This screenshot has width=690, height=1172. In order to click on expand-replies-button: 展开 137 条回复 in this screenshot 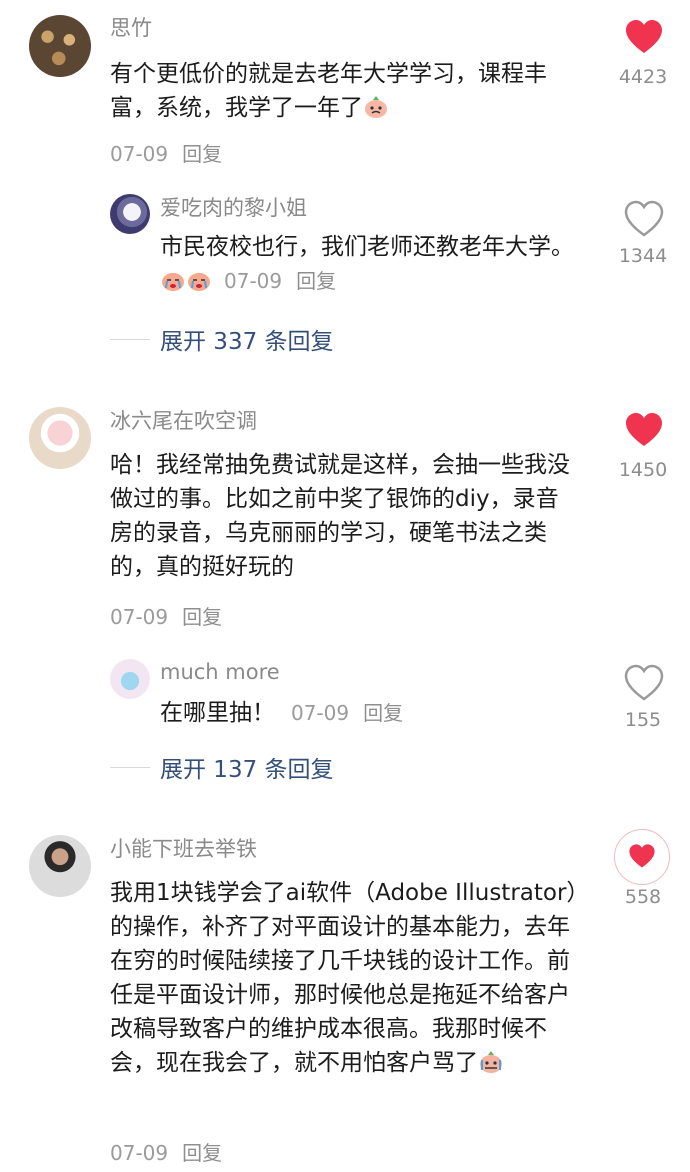, I will do `click(222, 767)`.